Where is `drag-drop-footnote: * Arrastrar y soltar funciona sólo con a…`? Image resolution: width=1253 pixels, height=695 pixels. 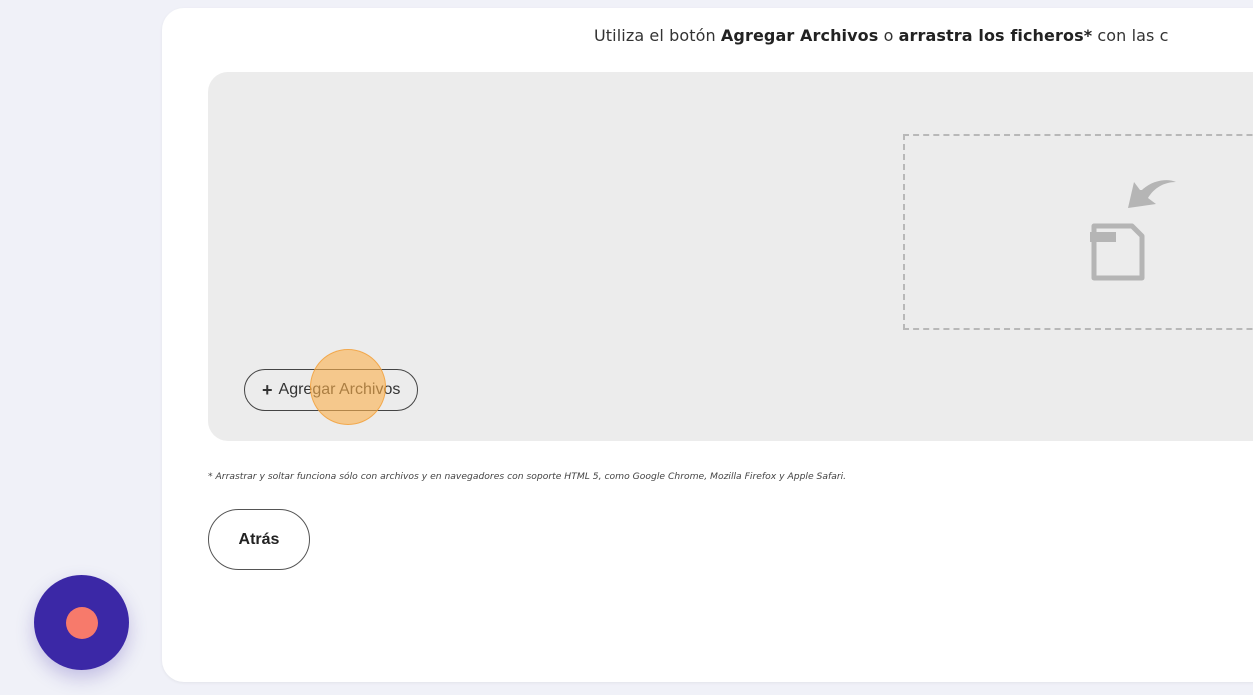 drag-drop-footnote: * Arrastrar y soltar funciona sólo con a… is located at coordinates (527, 476).